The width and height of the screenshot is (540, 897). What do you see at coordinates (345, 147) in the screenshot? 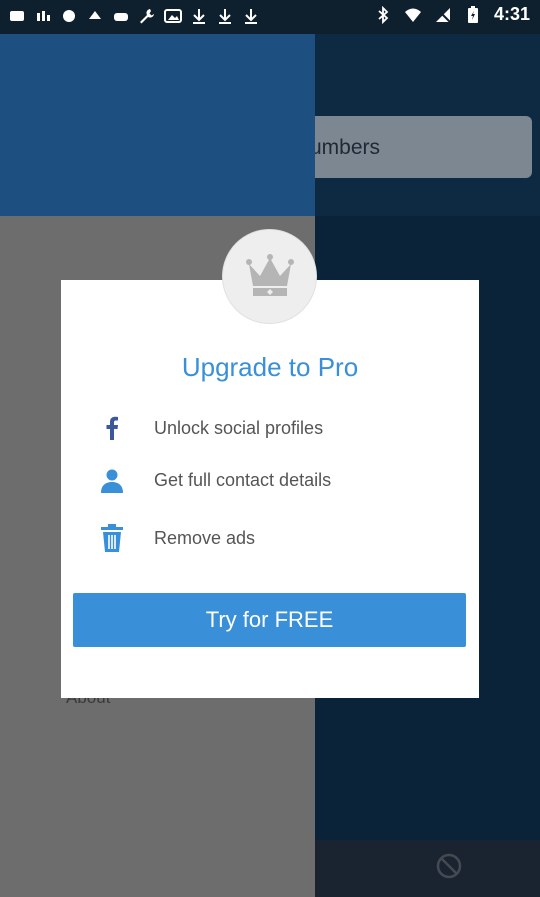
I see `search-placeholder: umbers` at bounding box center [345, 147].